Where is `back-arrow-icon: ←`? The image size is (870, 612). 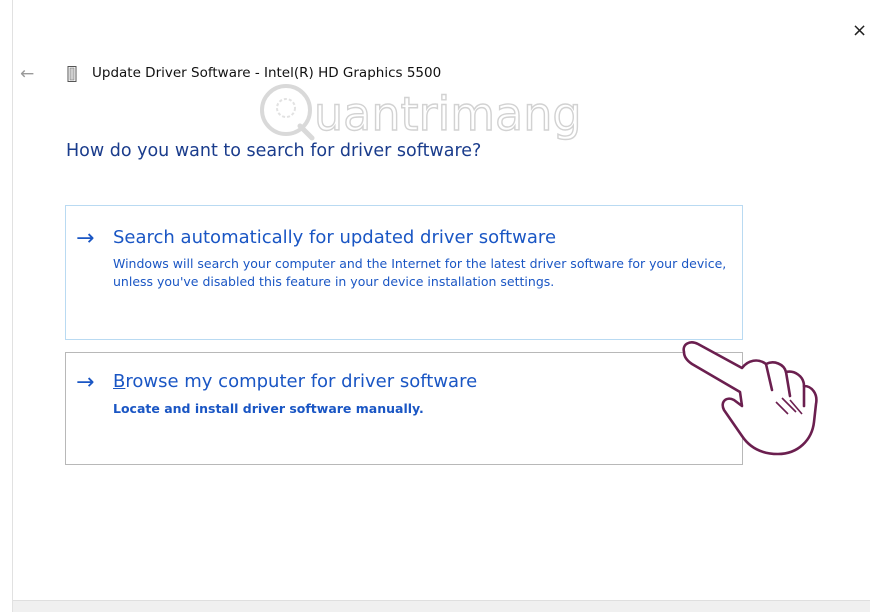 back-arrow-icon: ← is located at coordinates (27, 74).